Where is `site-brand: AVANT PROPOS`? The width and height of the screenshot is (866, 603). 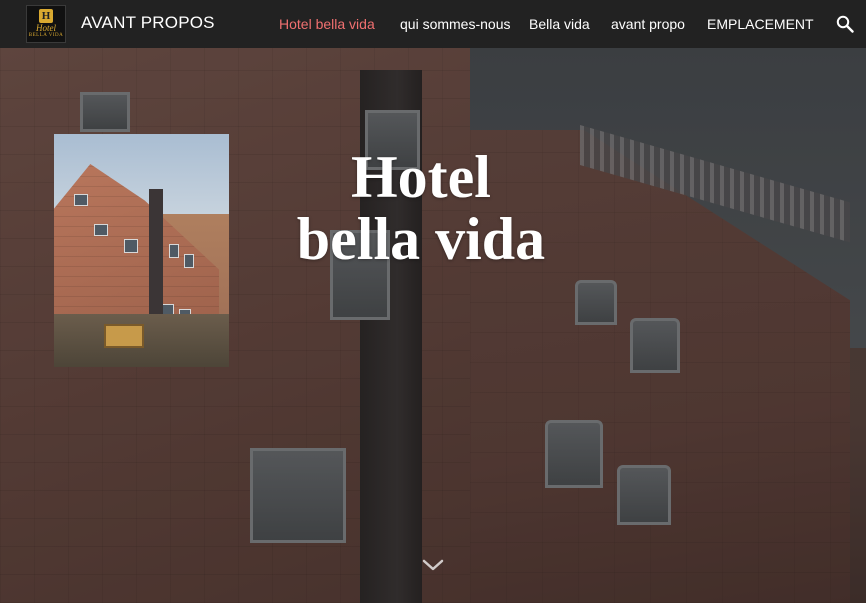 site-brand: AVANT PROPOS is located at coordinates (148, 23).